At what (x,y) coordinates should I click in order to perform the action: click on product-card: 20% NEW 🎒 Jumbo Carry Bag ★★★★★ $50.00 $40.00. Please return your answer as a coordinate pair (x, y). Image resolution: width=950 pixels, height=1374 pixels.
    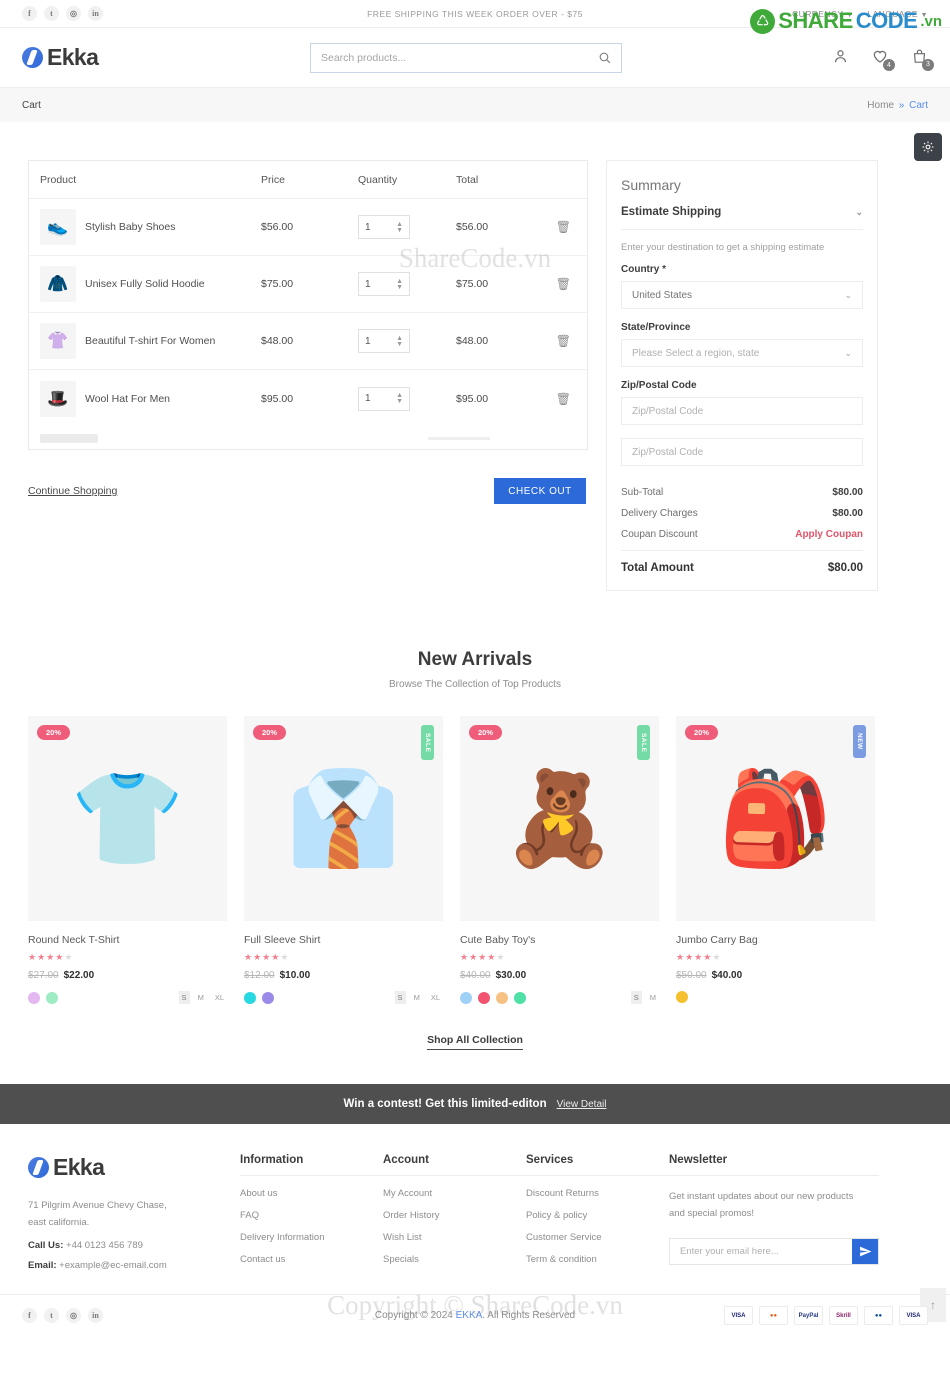
    Looking at the image, I should click on (775, 860).